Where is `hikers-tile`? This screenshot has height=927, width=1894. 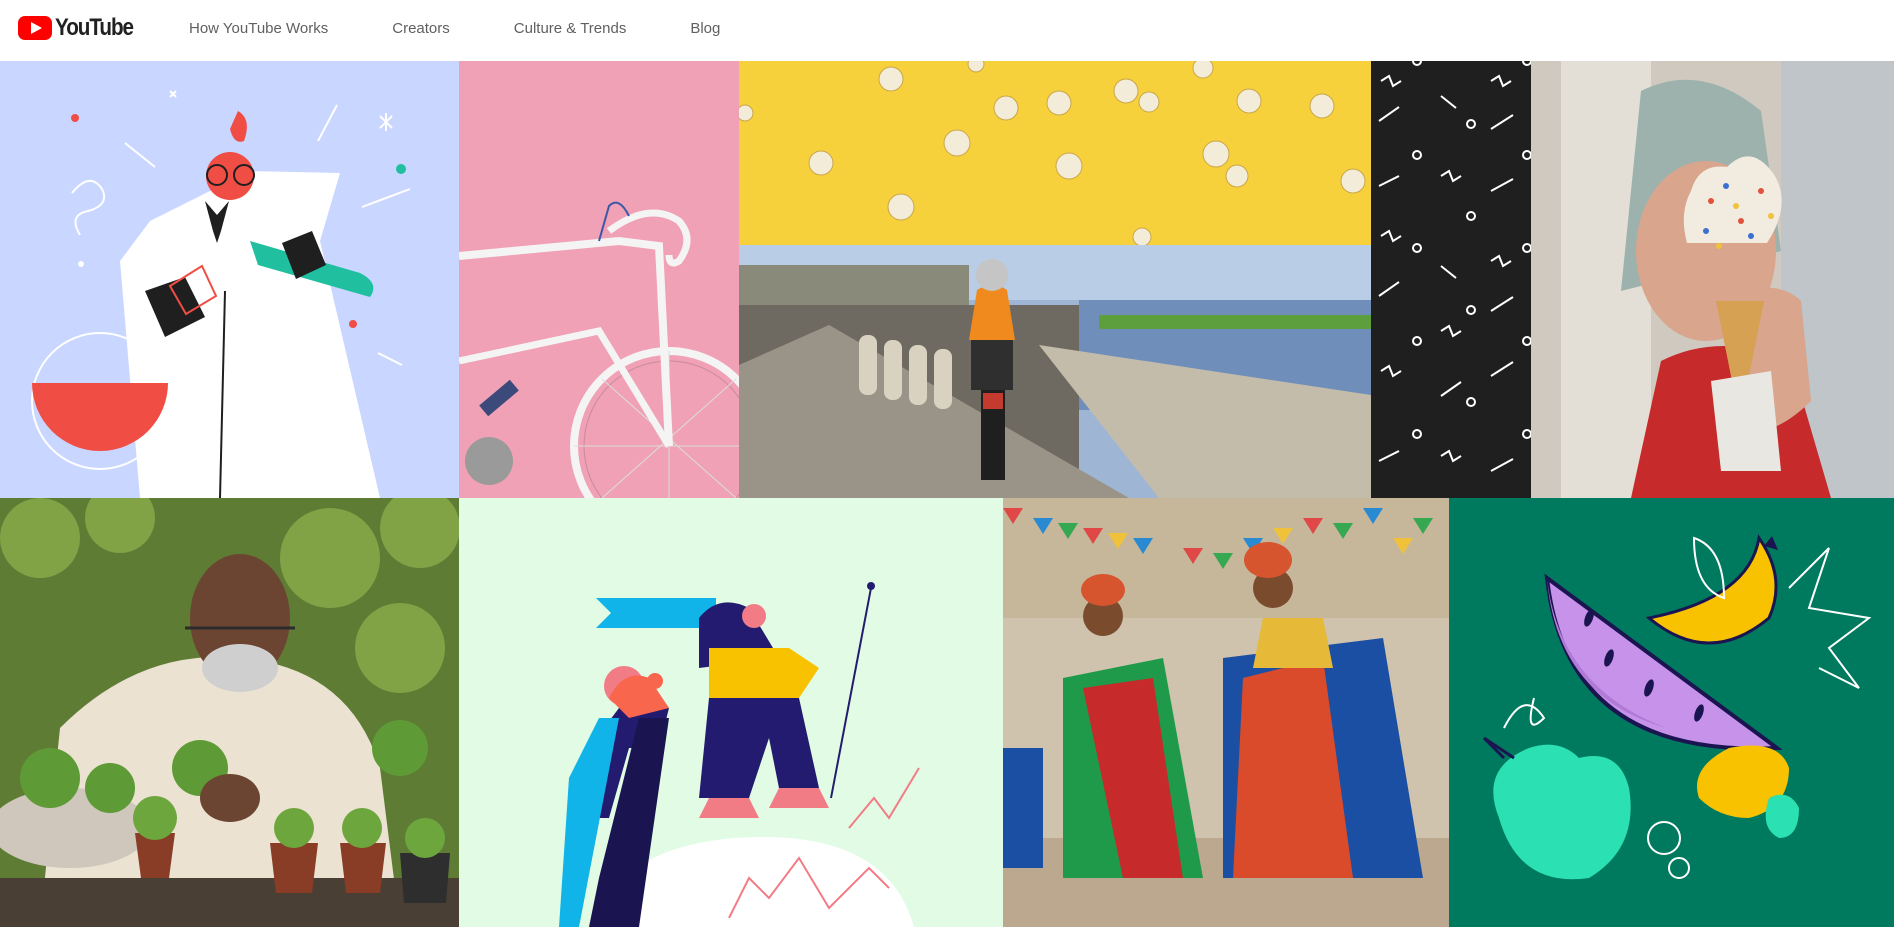
hikers-tile is located at coordinates (731, 712).